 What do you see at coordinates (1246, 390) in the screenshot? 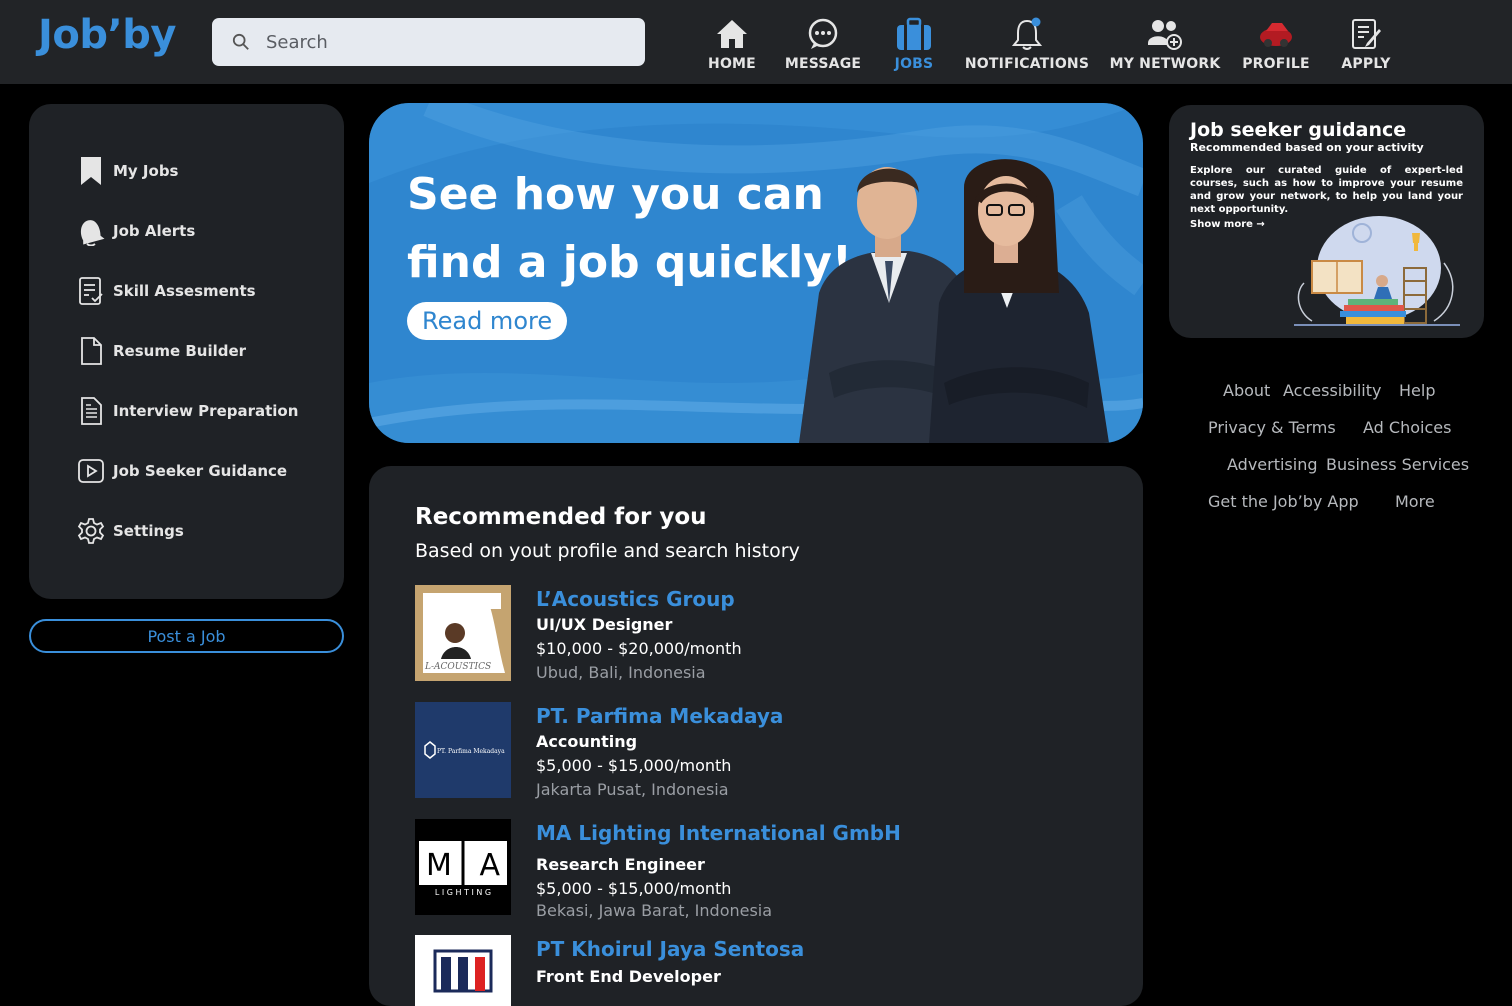
I see `footer-link-about: About` at bounding box center [1246, 390].